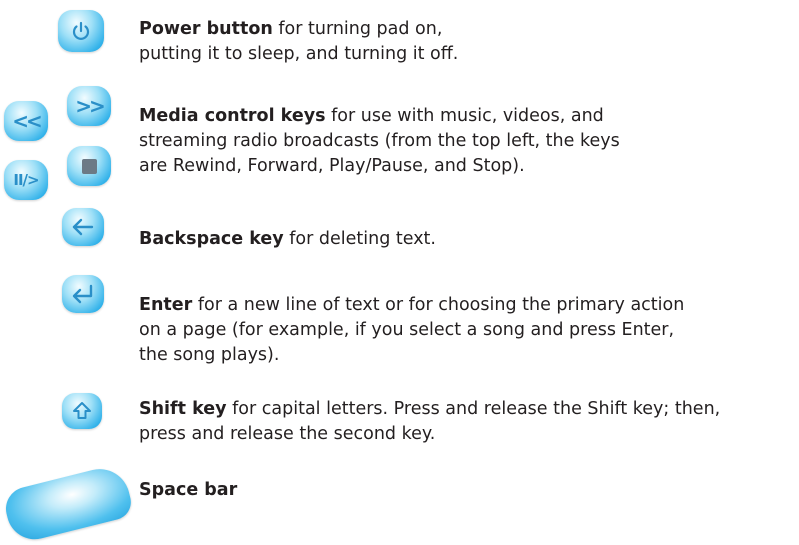  I want to click on space-bar-key, so click(68, 503).